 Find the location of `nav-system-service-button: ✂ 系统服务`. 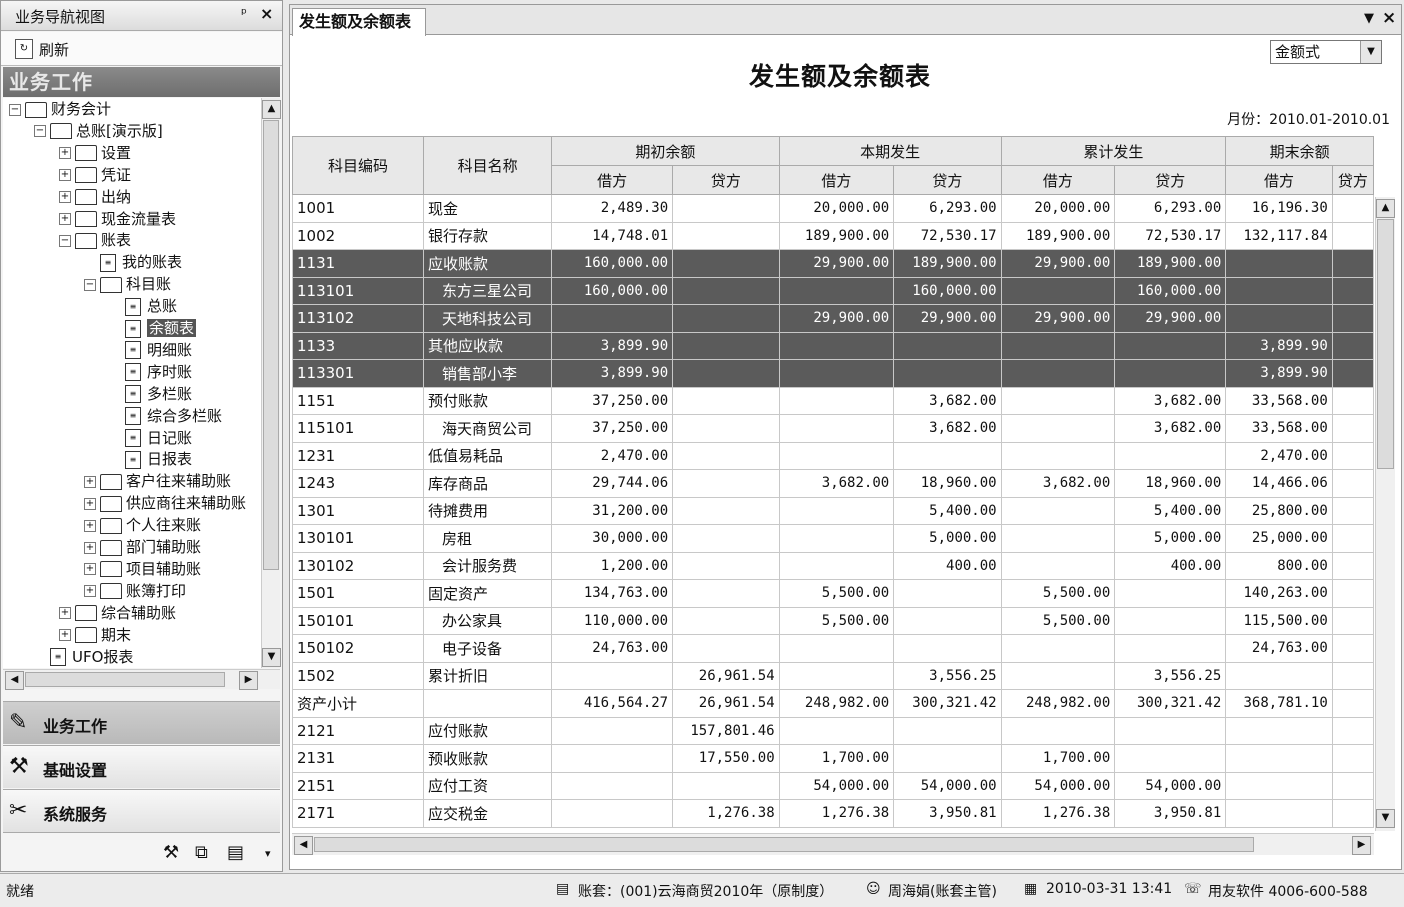

nav-system-service-button: ✂ 系统服务 is located at coordinates (141, 810).